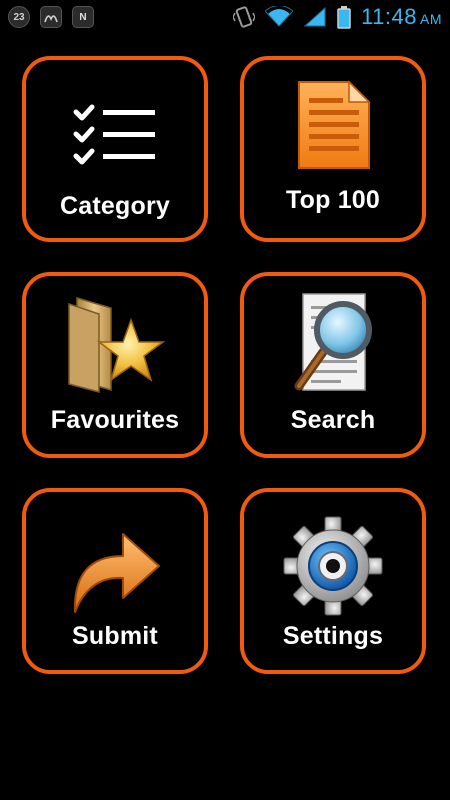 The width and height of the screenshot is (450, 800). I want to click on favourites-label: Favourites, so click(115, 420).